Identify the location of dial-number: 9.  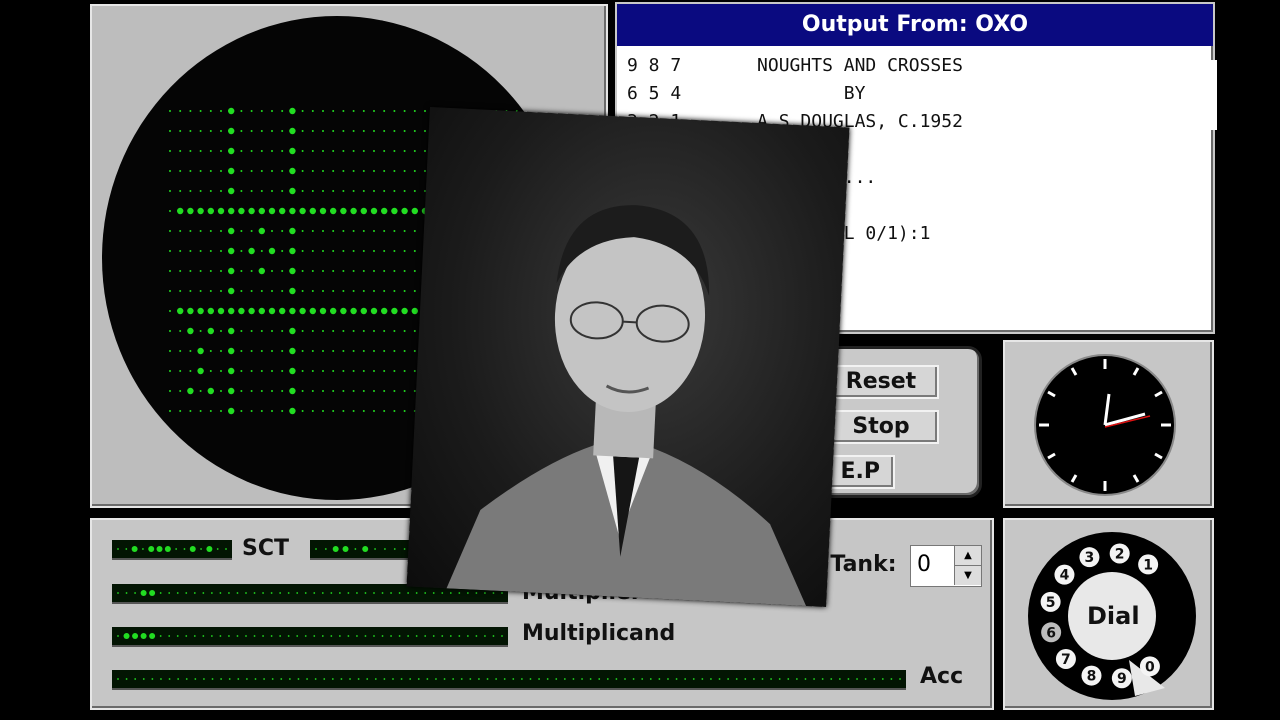
(1122, 679).